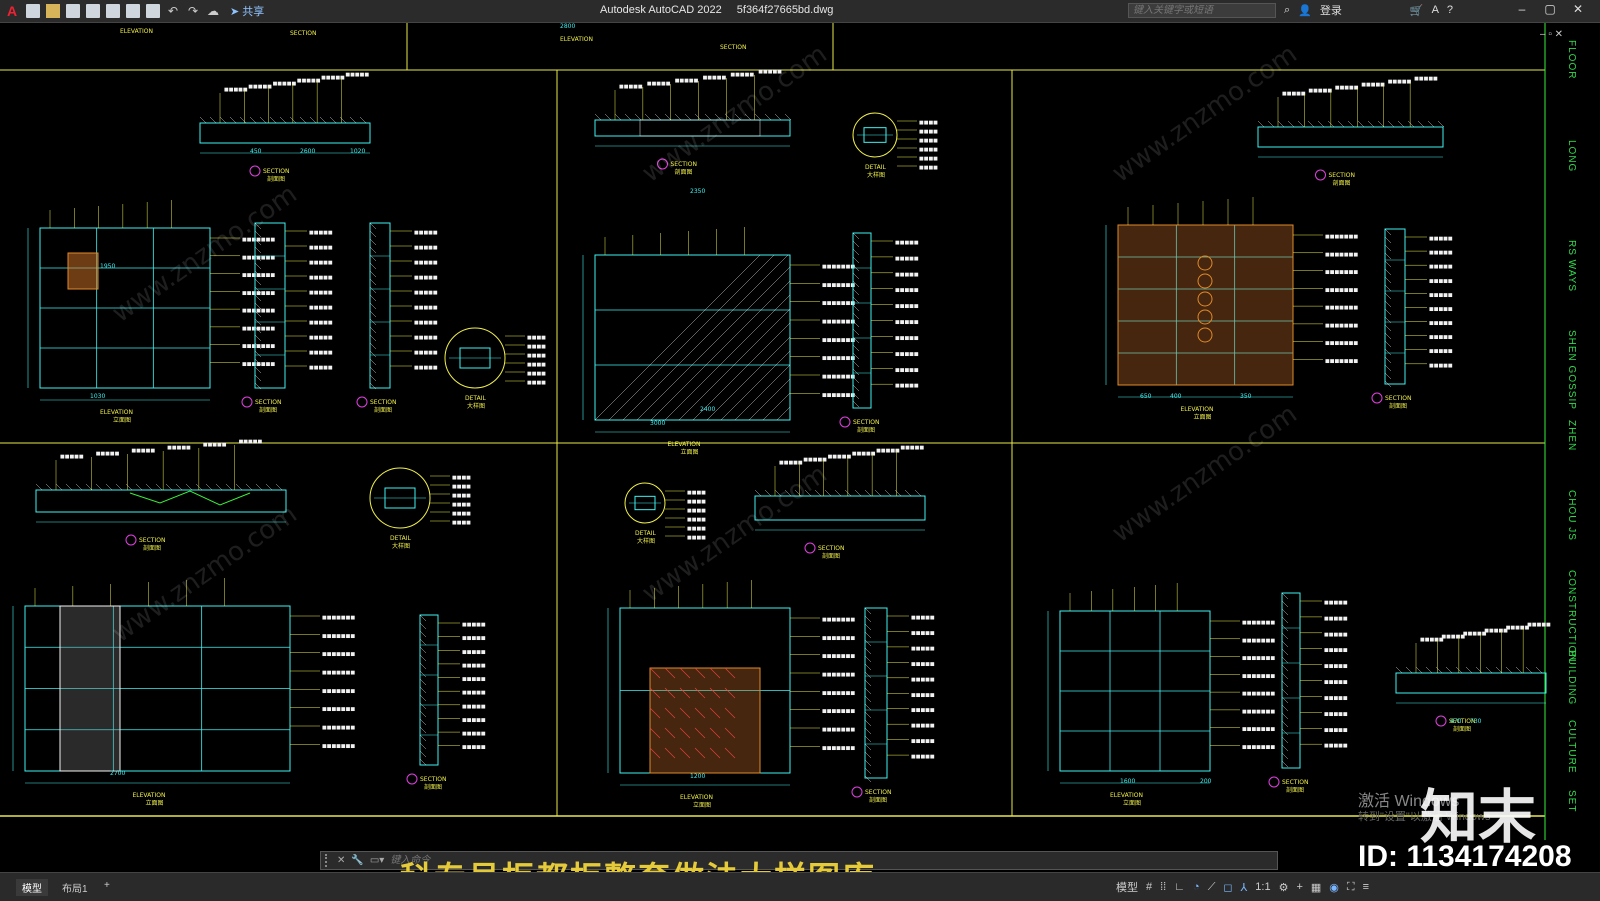  I want to click on minimize-icon: –, so click(1522, 9).